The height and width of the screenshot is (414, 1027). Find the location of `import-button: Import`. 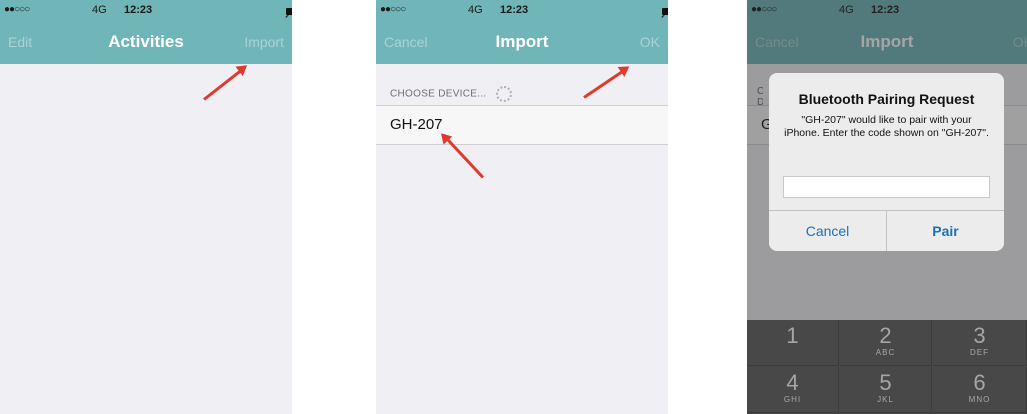

import-button: Import is located at coordinates (264, 42).